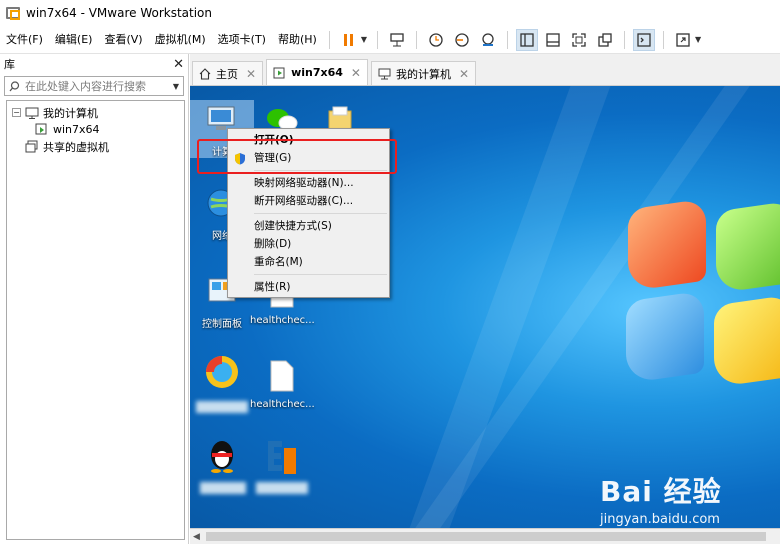 The height and width of the screenshot is (544, 780). I want to click on tab-win7x64: win7x64 ✕, so click(317, 72).